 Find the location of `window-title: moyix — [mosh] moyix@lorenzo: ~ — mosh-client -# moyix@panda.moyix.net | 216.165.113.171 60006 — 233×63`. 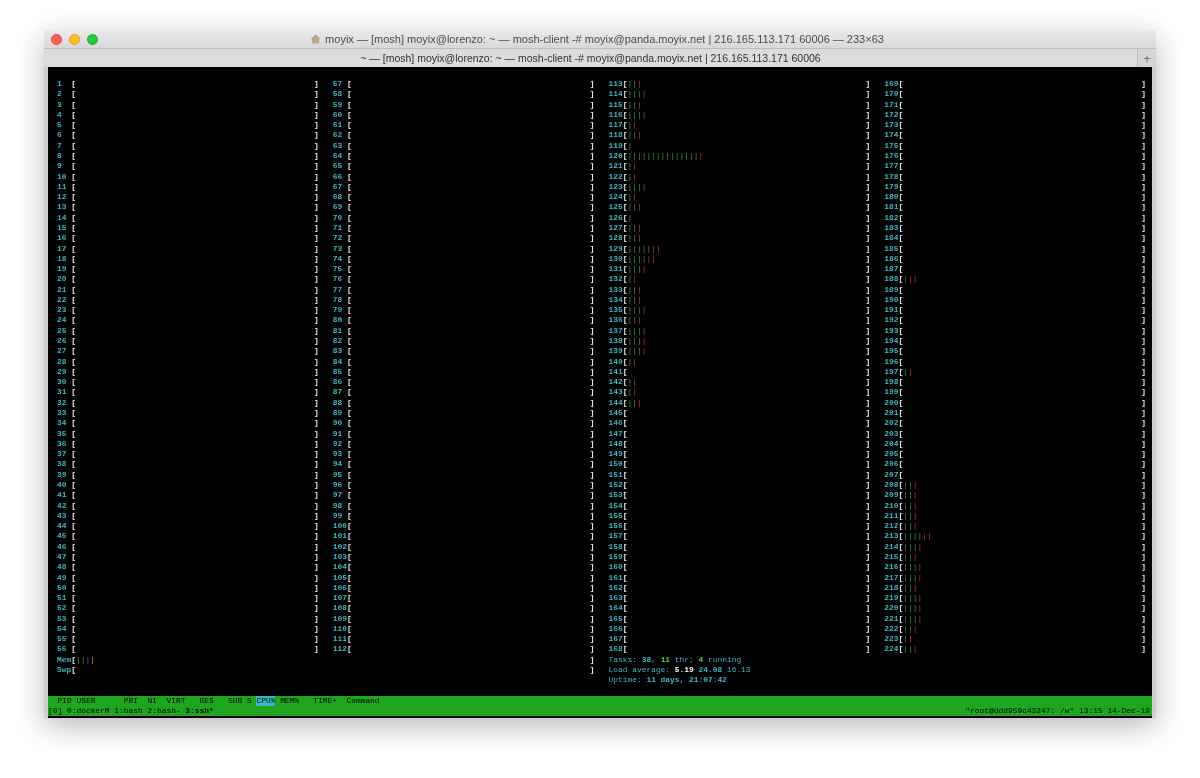

window-title: moyix — [mosh] moyix@lorenzo: ~ — mosh-client -# moyix@panda.moyix.net | 216.165.113.171 60006 — 233×63 is located at coordinates (604, 39).